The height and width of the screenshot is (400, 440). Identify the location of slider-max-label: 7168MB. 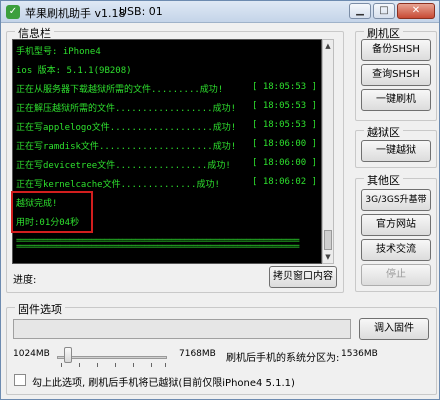
(197, 354).